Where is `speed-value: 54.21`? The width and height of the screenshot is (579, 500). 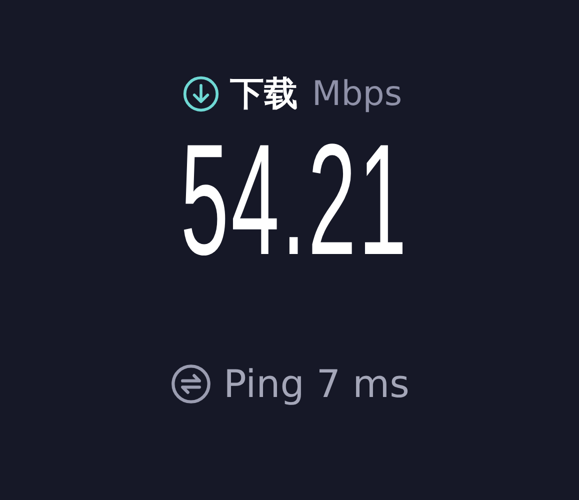
speed-value: 54.21 is located at coordinates (294, 200).